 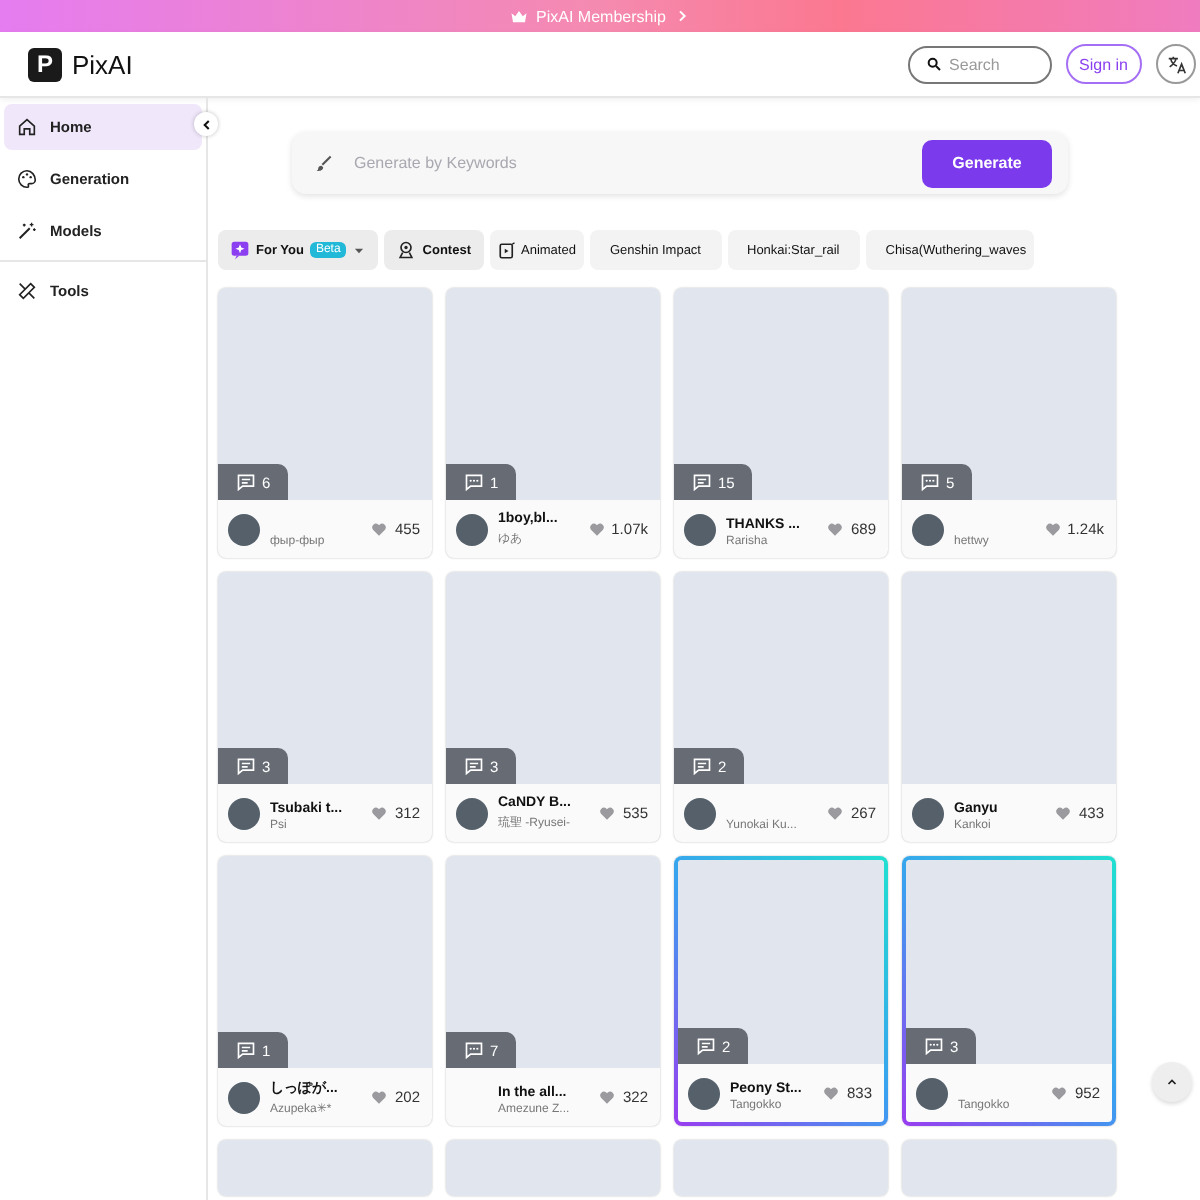 What do you see at coordinates (359, 250) in the screenshot?
I see `caret-down-icon` at bounding box center [359, 250].